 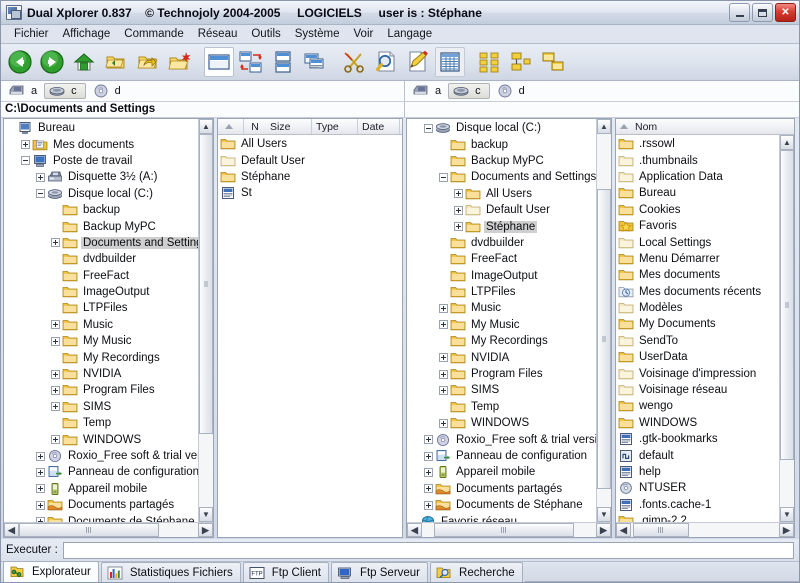 What do you see at coordinates (107, 91) in the screenshot?
I see `left-drive-d: d` at bounding box center [107, 91].